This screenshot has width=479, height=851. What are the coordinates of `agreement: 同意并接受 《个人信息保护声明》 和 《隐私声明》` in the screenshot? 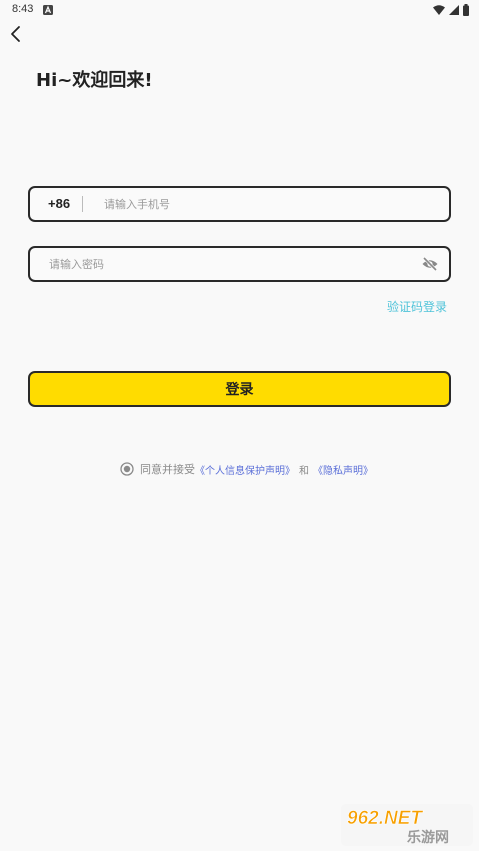 It's located at (246, 469).